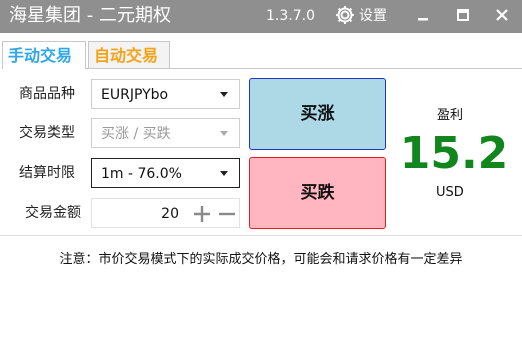 The height and width of the screenshot is (357, 522). I want to click on product-label: 商品品种, so click(47, 94).